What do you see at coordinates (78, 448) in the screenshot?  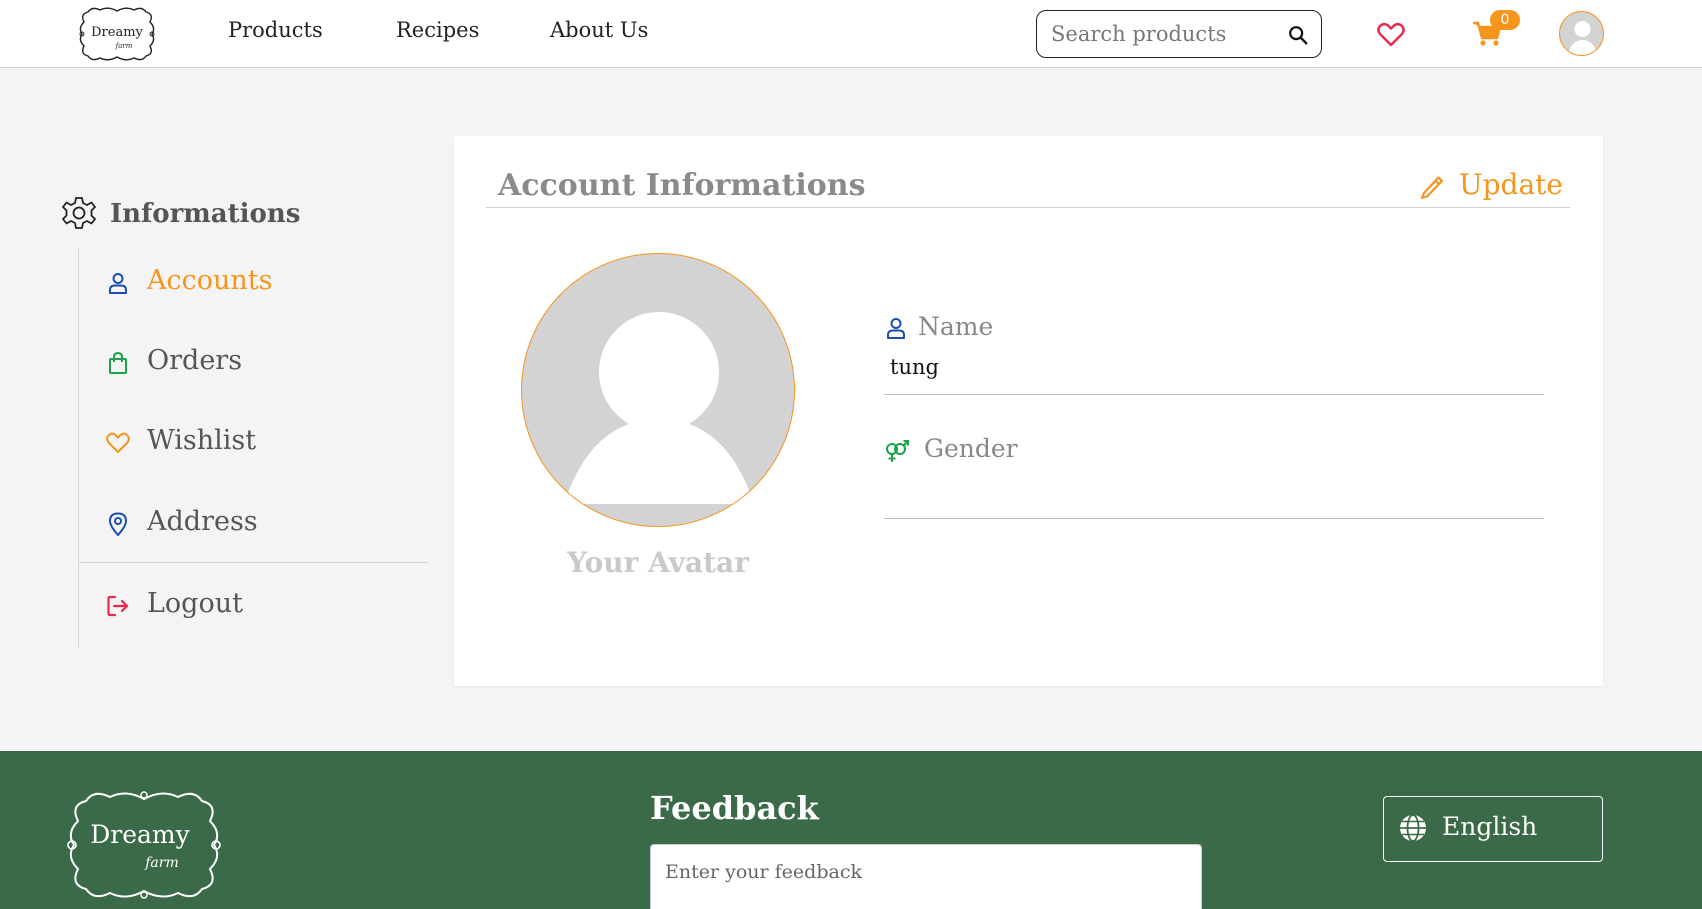 I see `sidebar-divider` at bounding box center [78, 448].